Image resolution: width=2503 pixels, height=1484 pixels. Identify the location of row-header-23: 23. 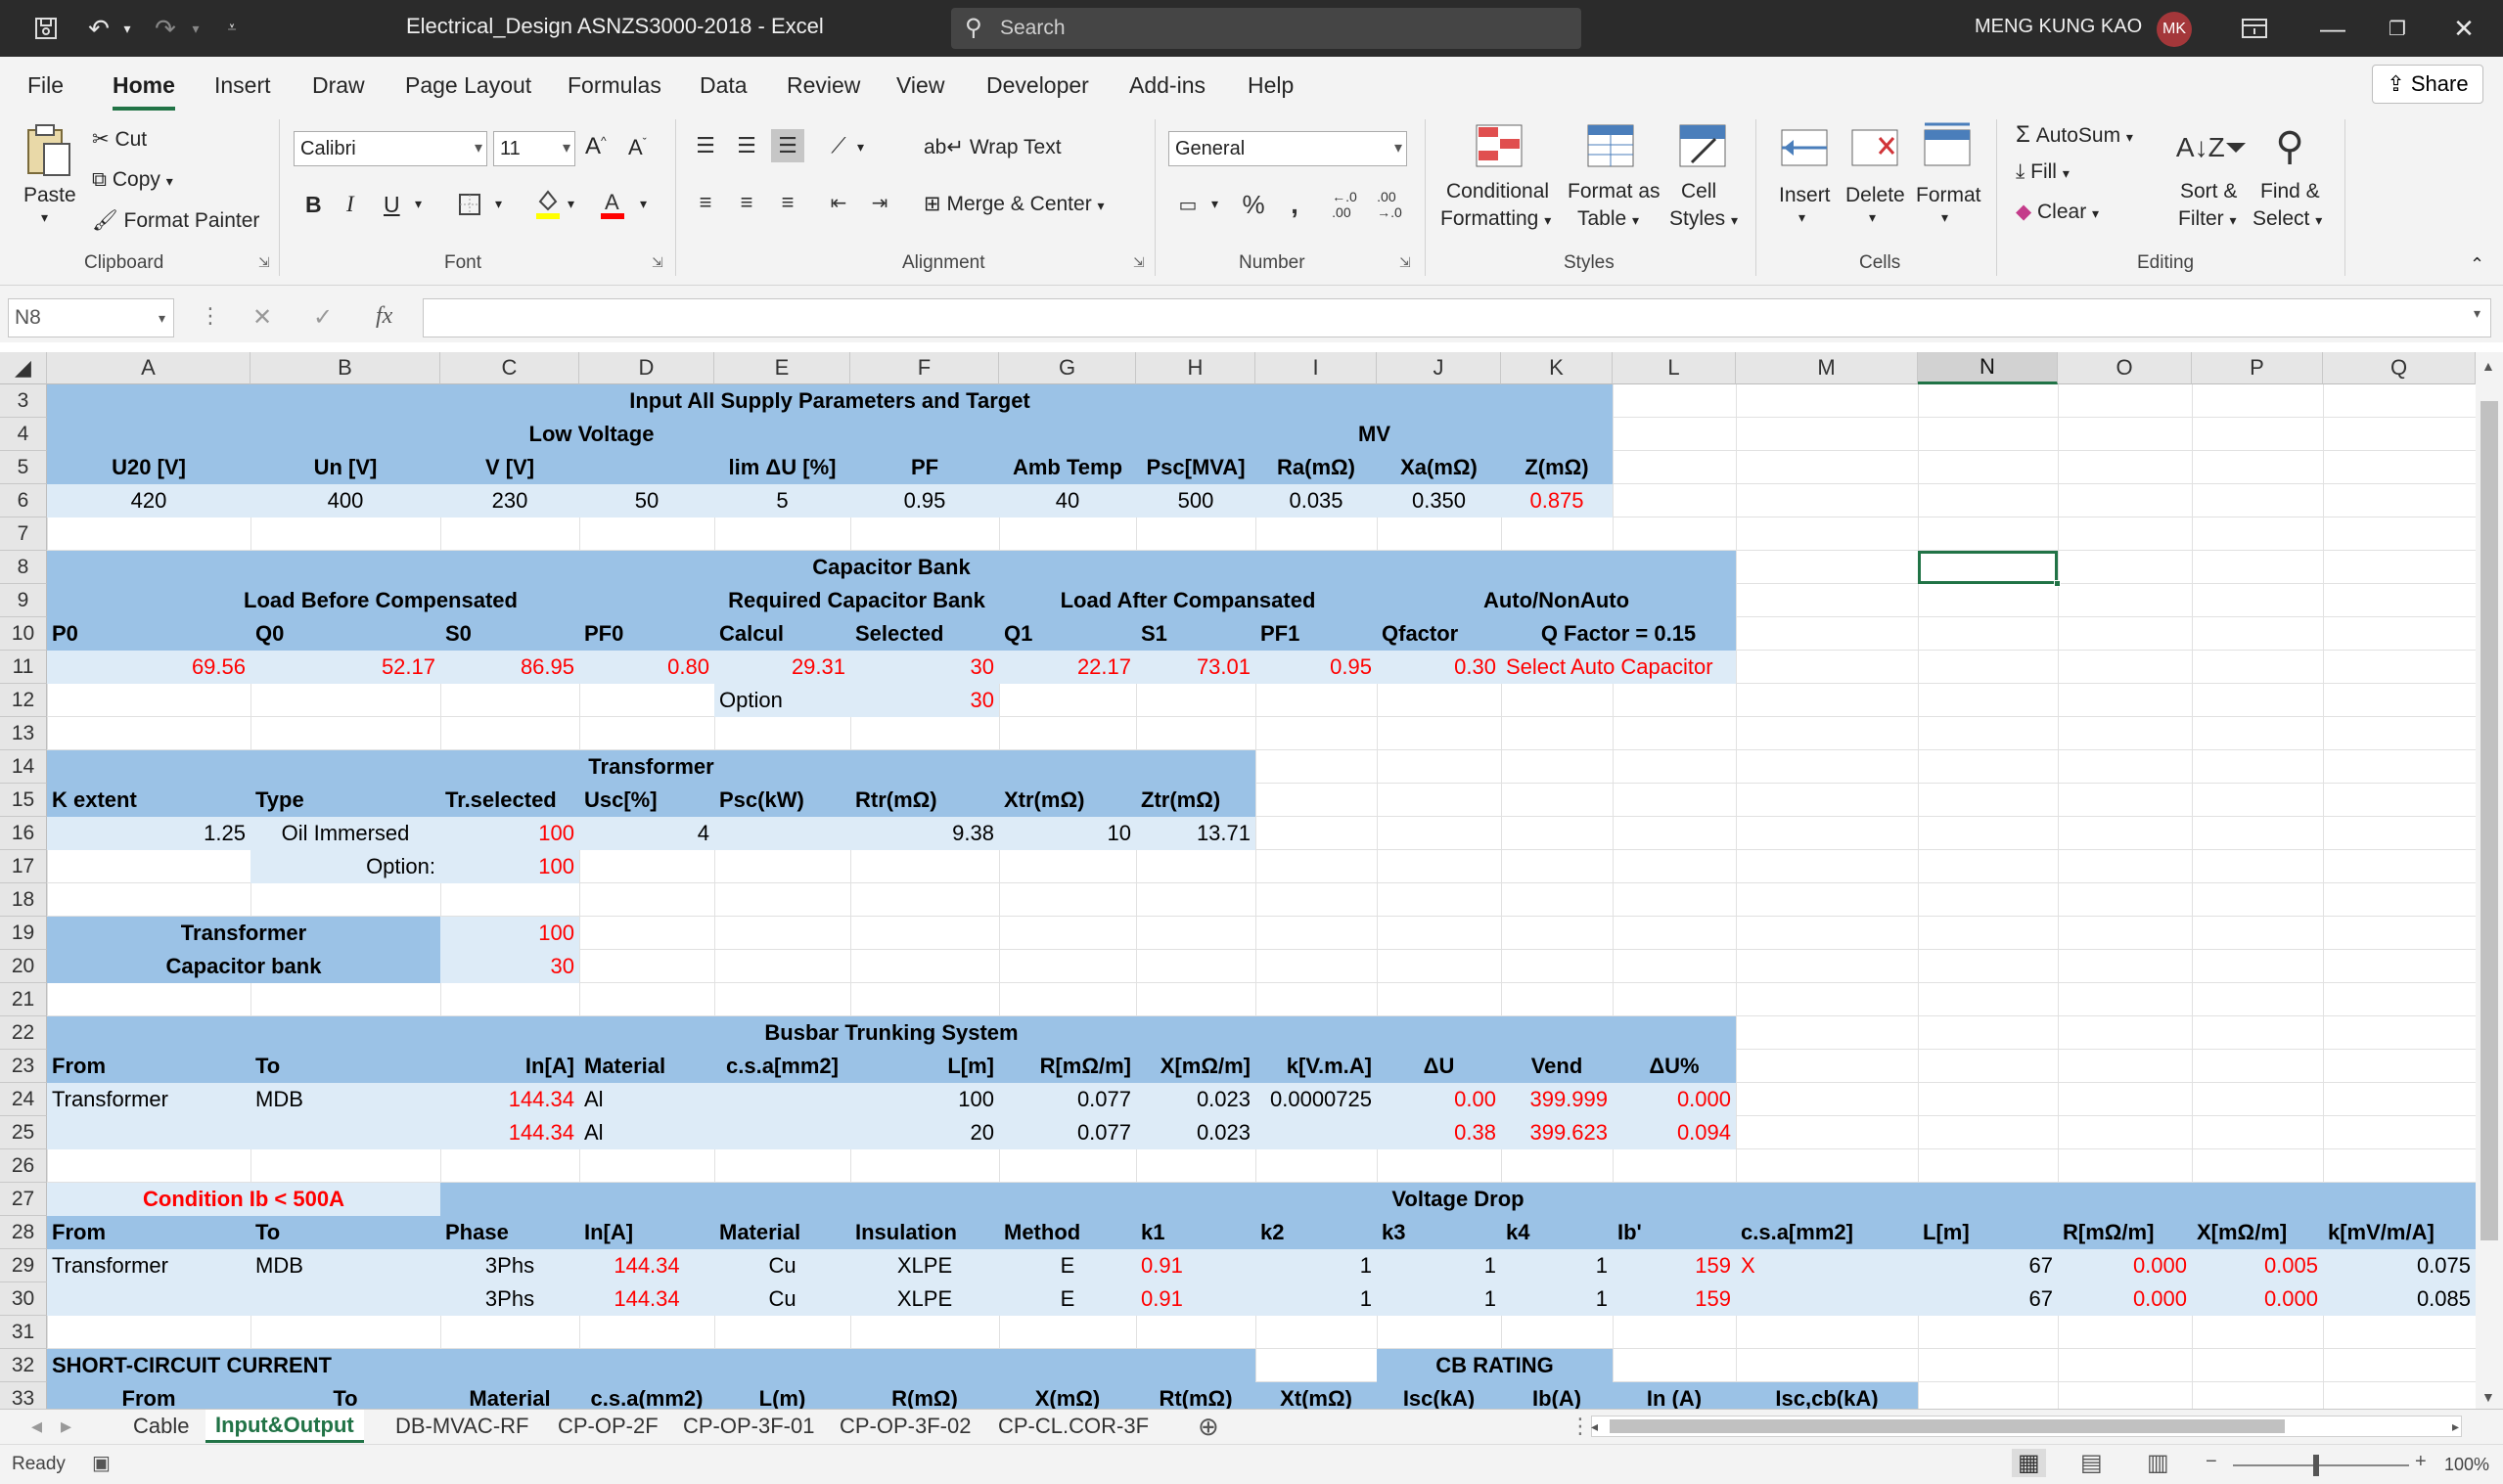
(23, 1066).